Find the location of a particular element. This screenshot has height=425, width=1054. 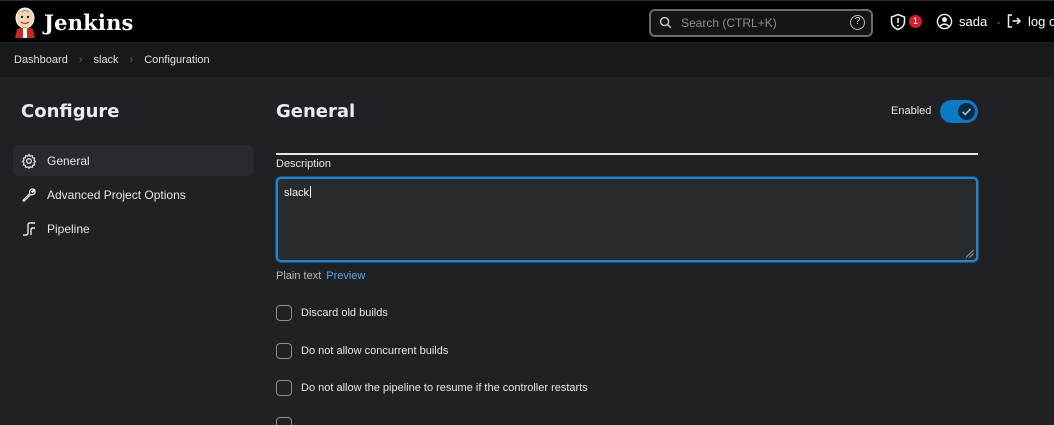

user-avatar-icon is located at coordinates (944, 21).